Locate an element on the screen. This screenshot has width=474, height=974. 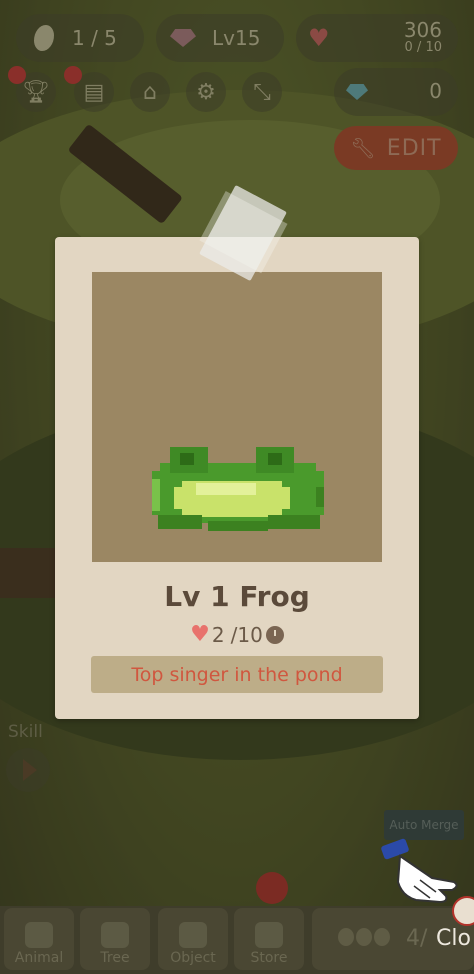
shrink-icon: ⤡ is located at coordinates (262, 92).